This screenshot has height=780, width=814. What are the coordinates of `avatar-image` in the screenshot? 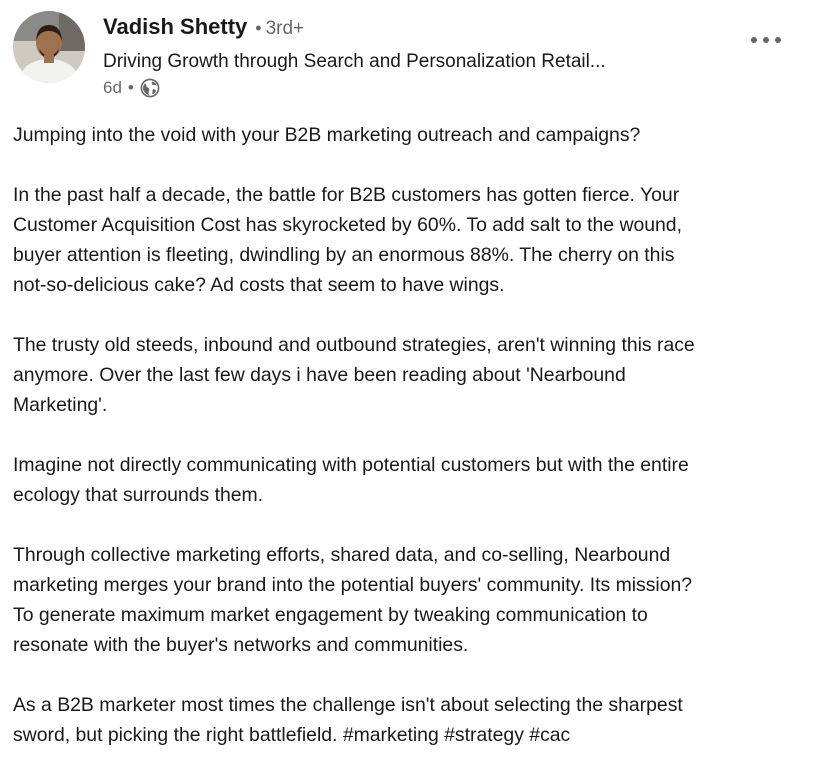 It's located at (49, 47).